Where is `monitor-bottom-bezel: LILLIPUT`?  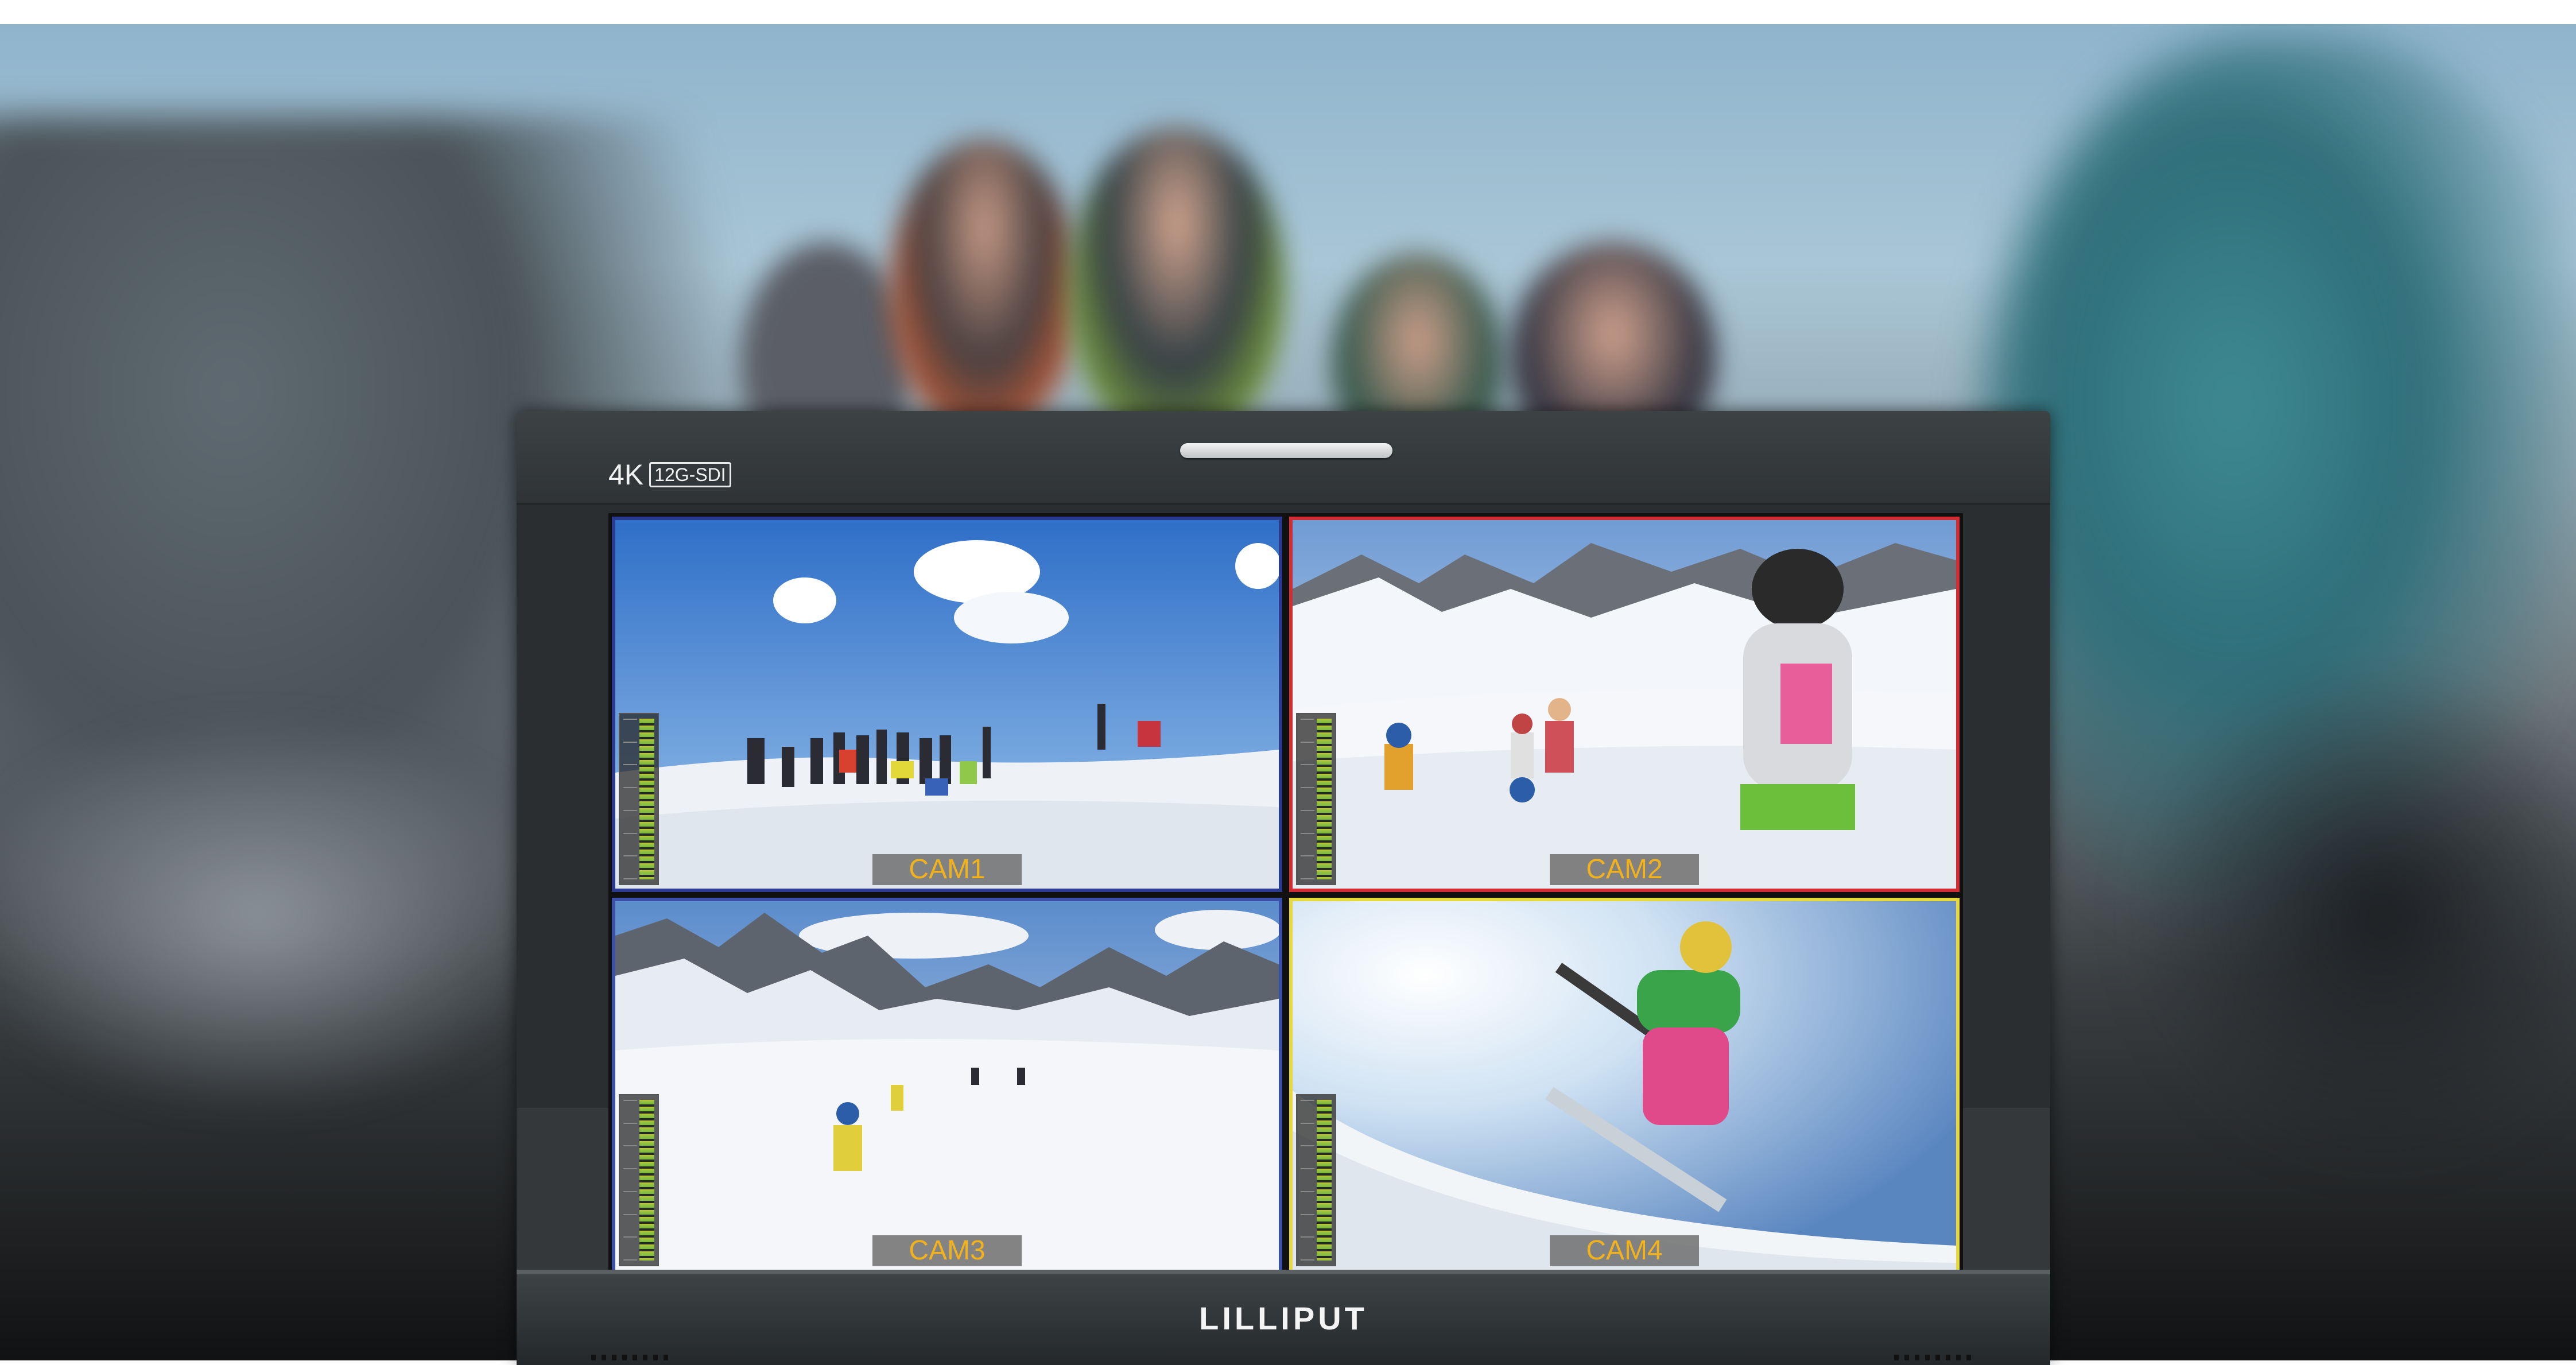
monitor-bottom-bezel: LILLIPUT is located at coordinates (1283, 1318).